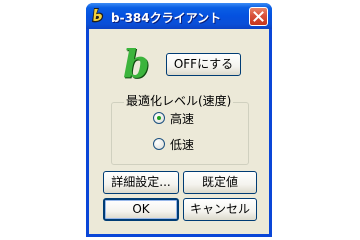  I want to click on close-button, so click(258, 16).